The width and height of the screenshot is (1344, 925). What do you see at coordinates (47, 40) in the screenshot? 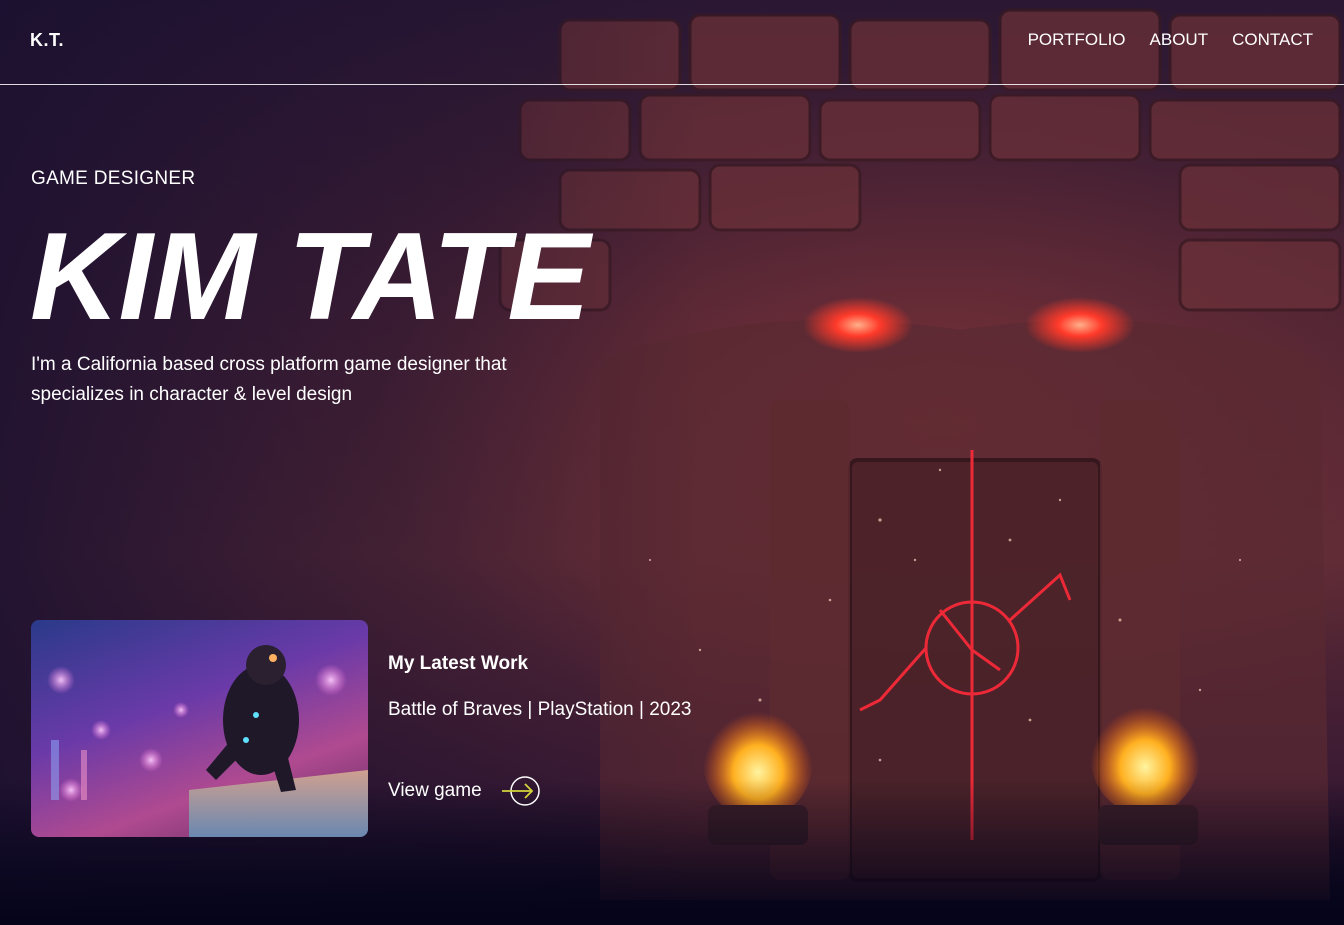
I see `logo: K.T.` at bounding box center [47, 40].